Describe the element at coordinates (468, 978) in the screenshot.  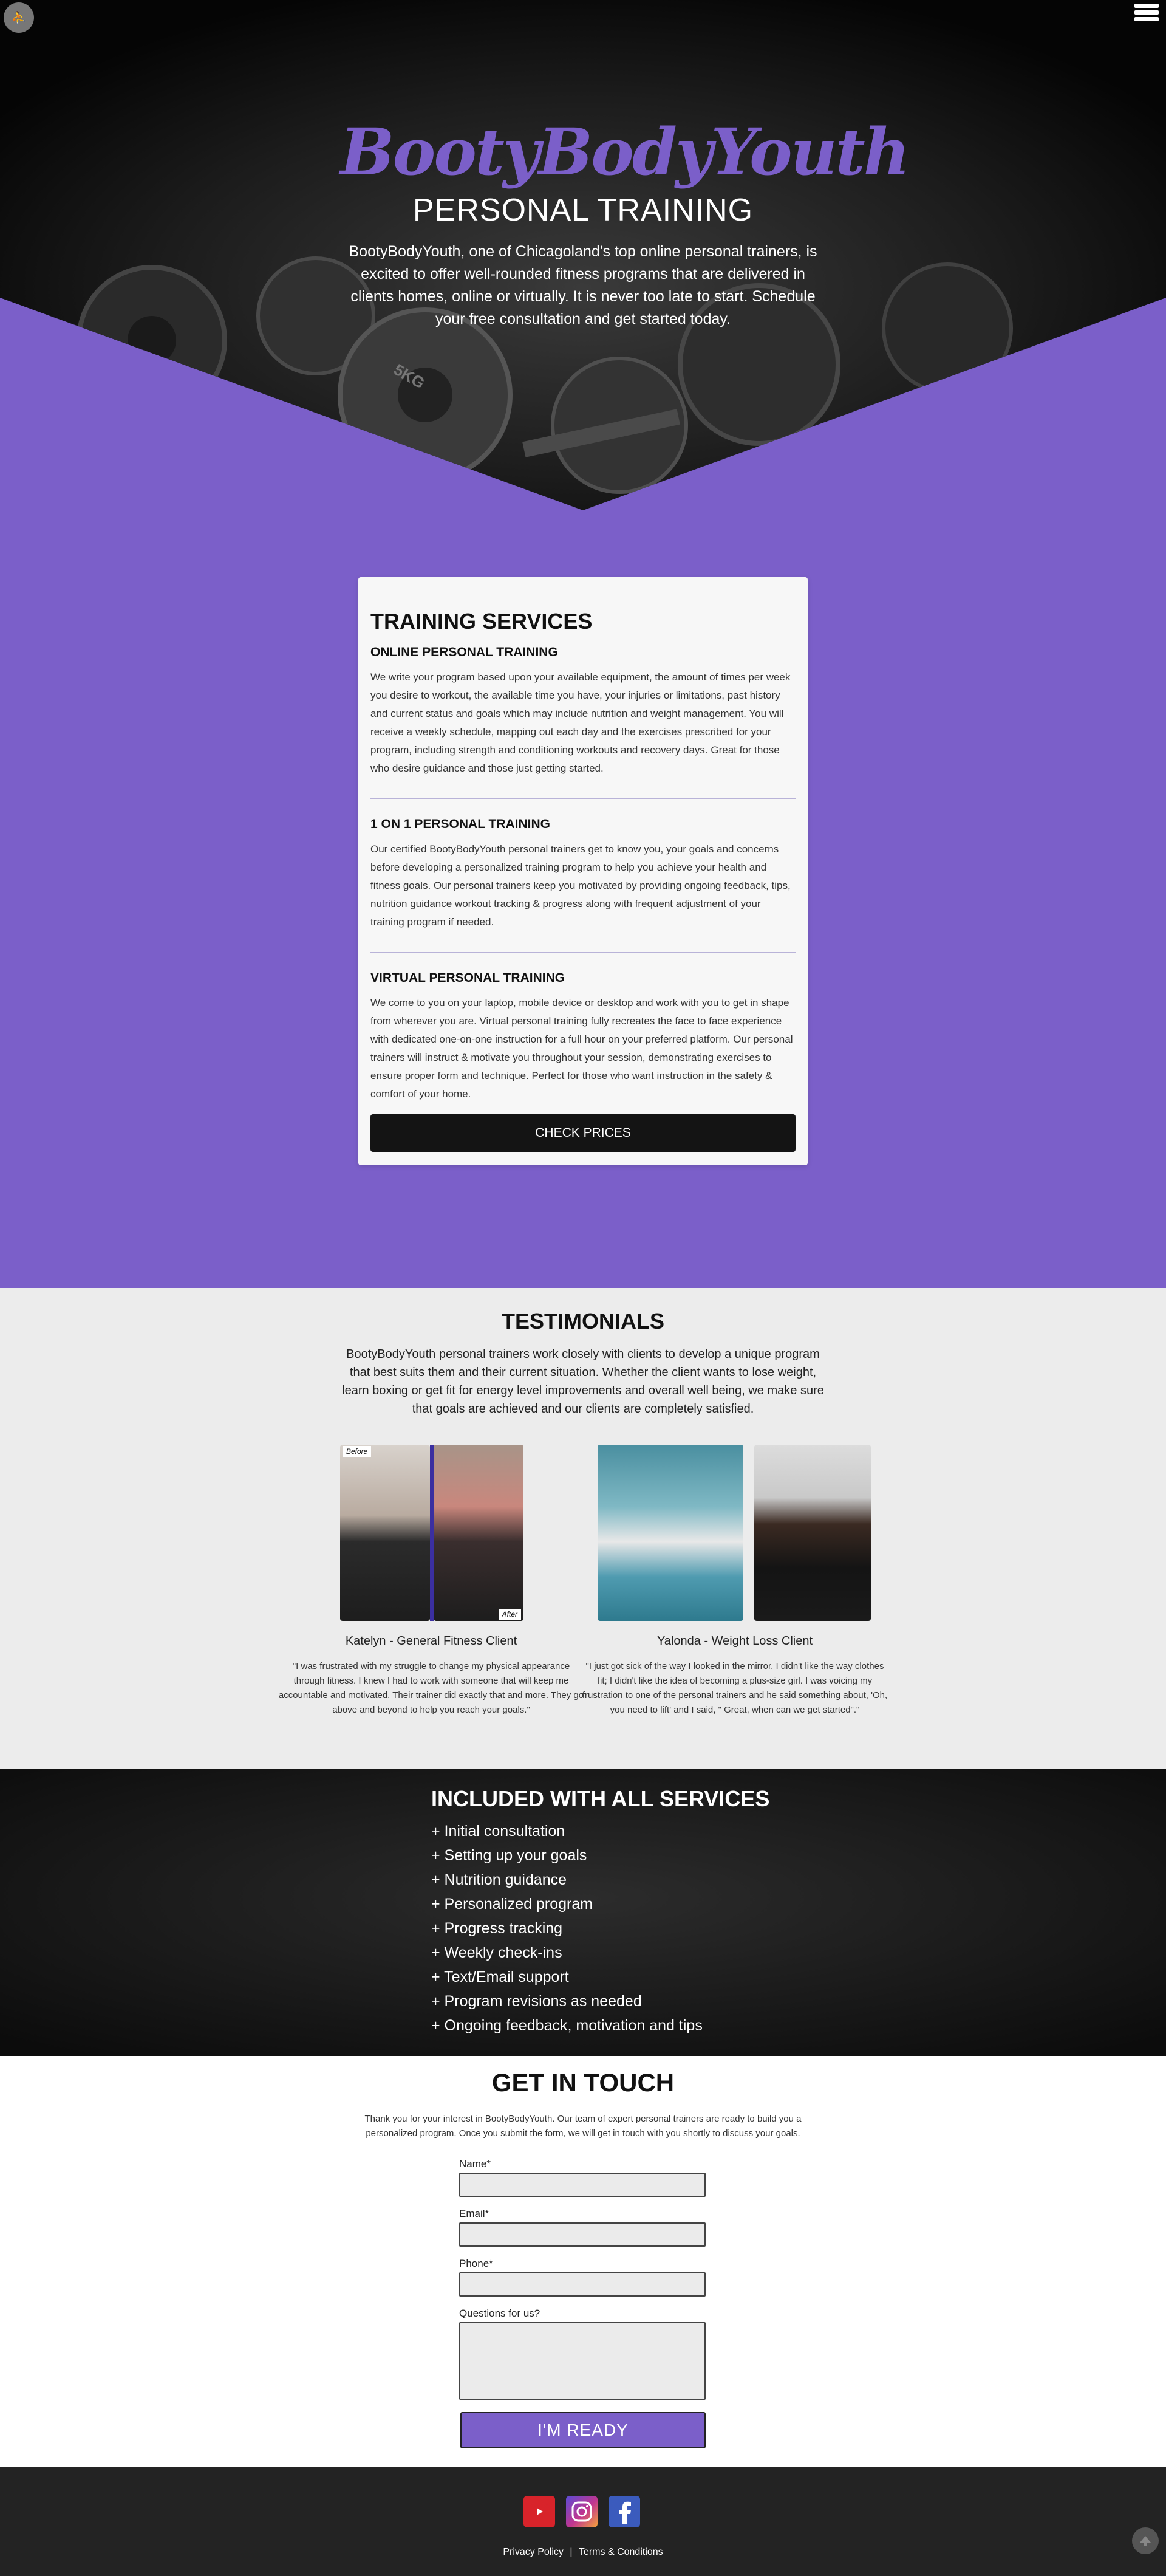
I see `service-title: VIRTUAL PERSONAL TRAINING` at that location.